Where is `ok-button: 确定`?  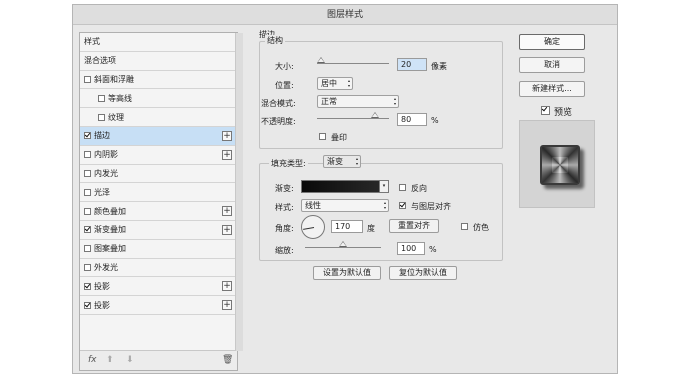
ok-button: 确定 is located at coordinates (552, 42).